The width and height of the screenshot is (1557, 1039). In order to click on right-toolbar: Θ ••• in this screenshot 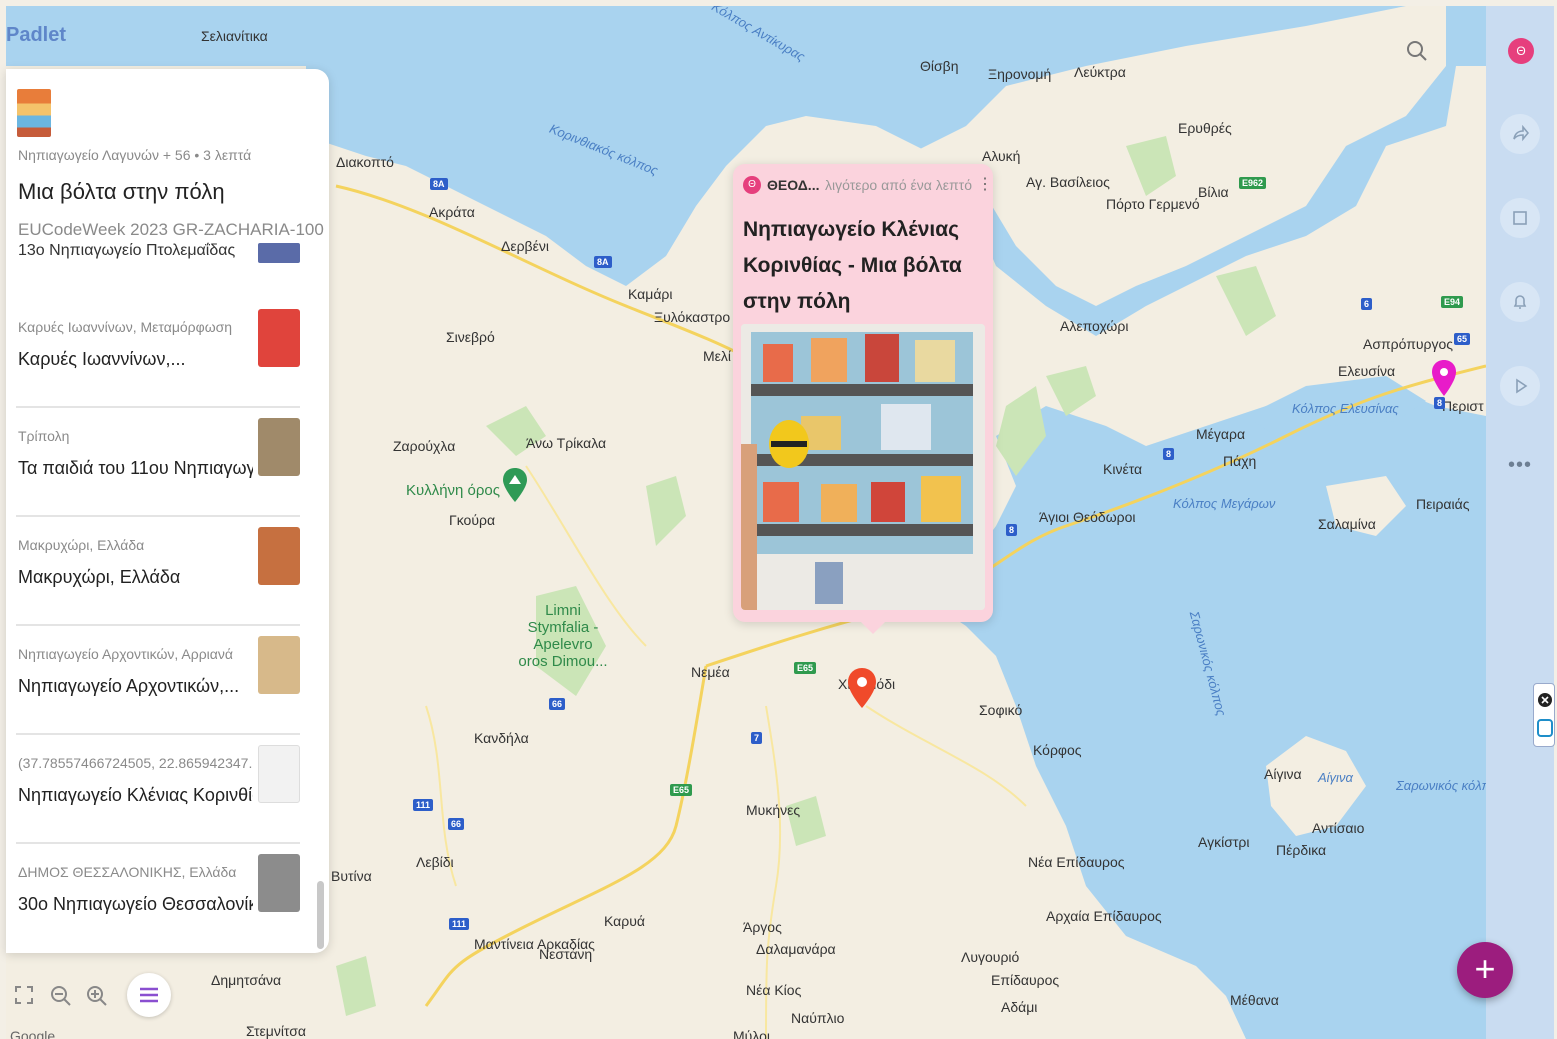, I will do `click(1520, 522)`.